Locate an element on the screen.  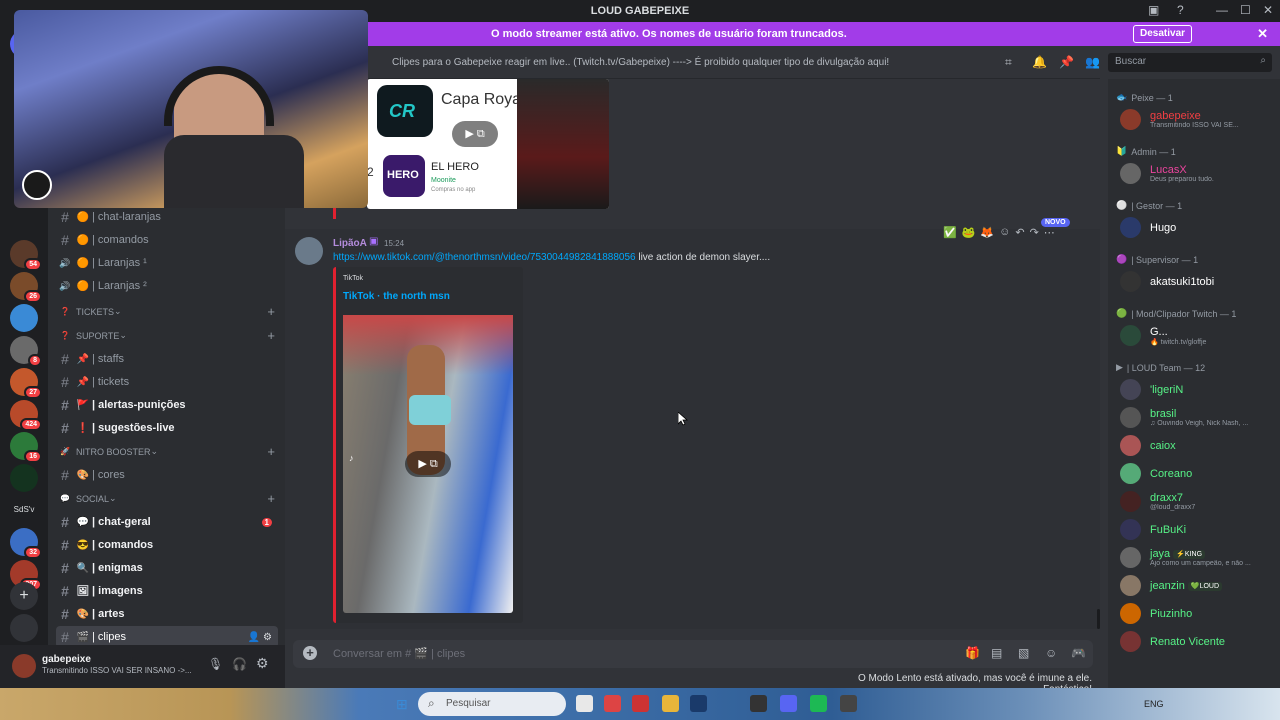
search-input: Buscar ⌕ is located at coordinates (1190, 62).